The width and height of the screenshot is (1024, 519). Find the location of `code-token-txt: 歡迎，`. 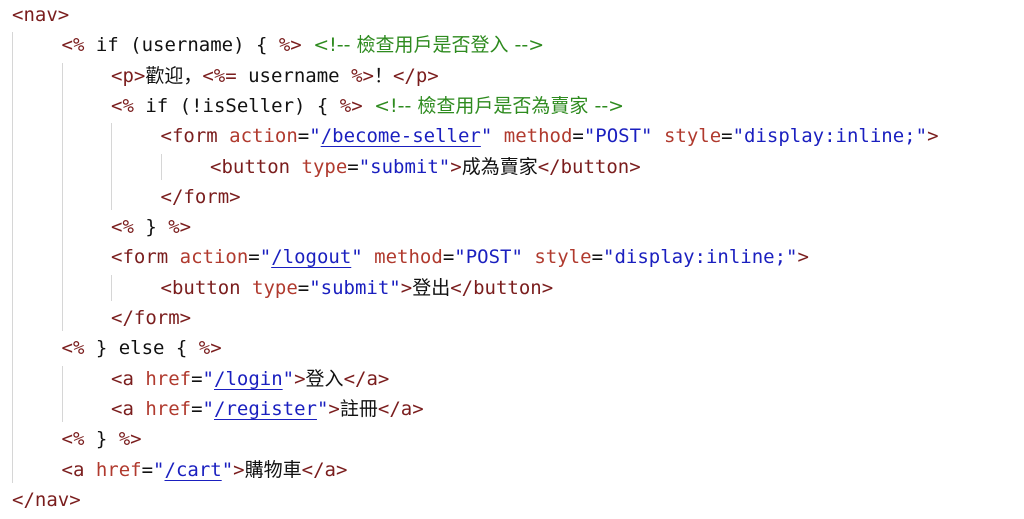

code-token-txt: 歡迎， is located at coordinates (174, 75).